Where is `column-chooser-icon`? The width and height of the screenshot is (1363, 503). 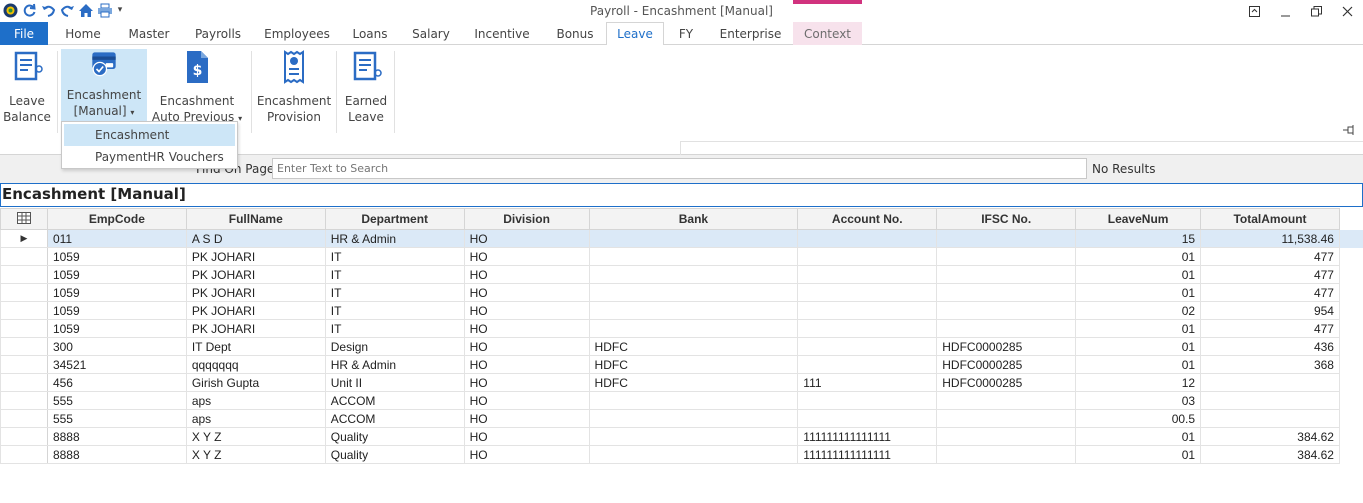 column-chooser-icon is located at coordinates (24, 219).